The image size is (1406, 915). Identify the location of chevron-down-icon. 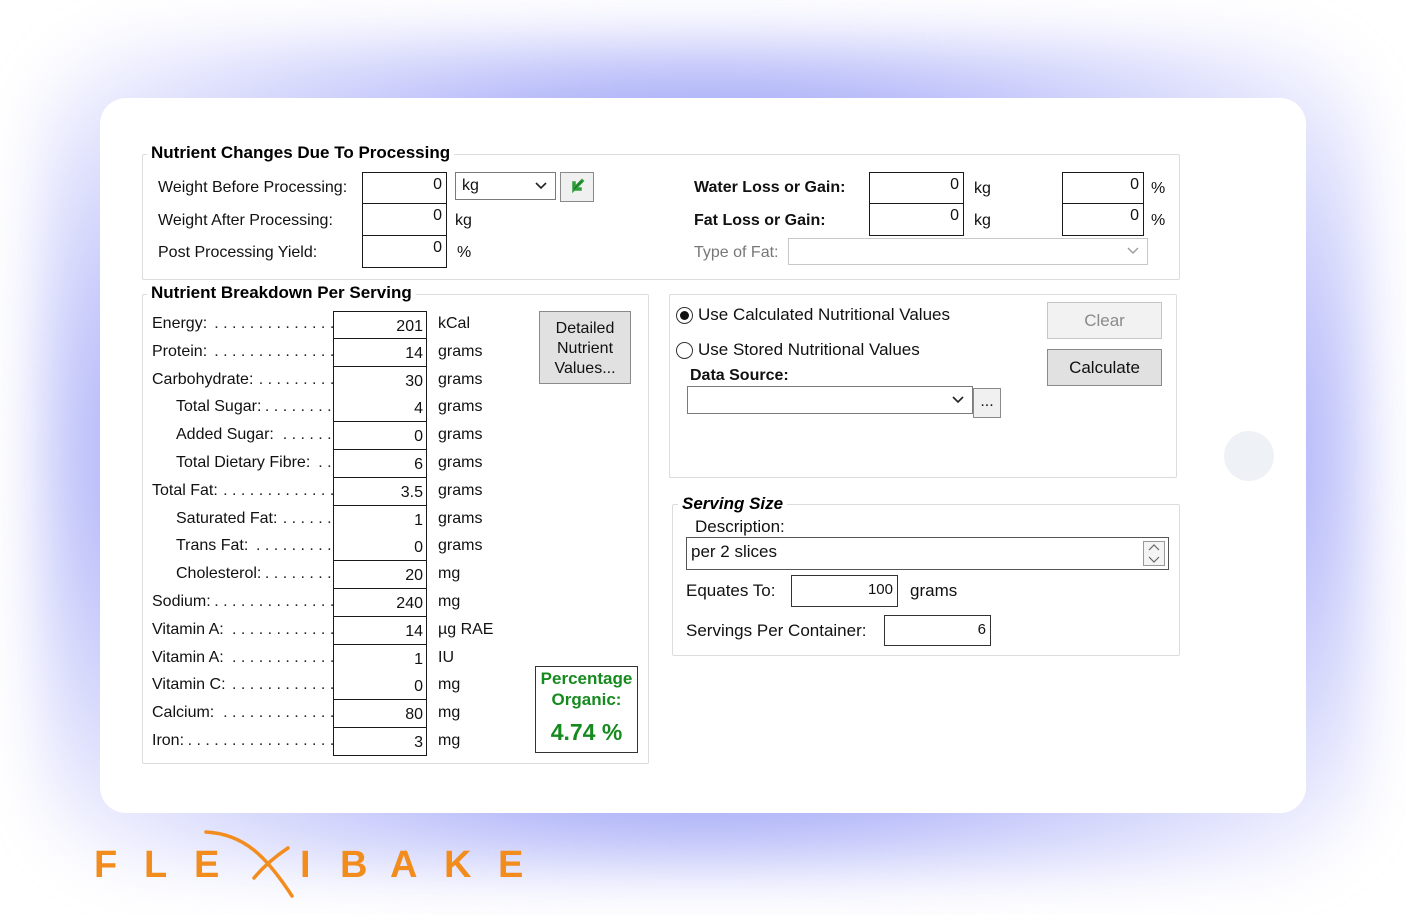
(541, 186).